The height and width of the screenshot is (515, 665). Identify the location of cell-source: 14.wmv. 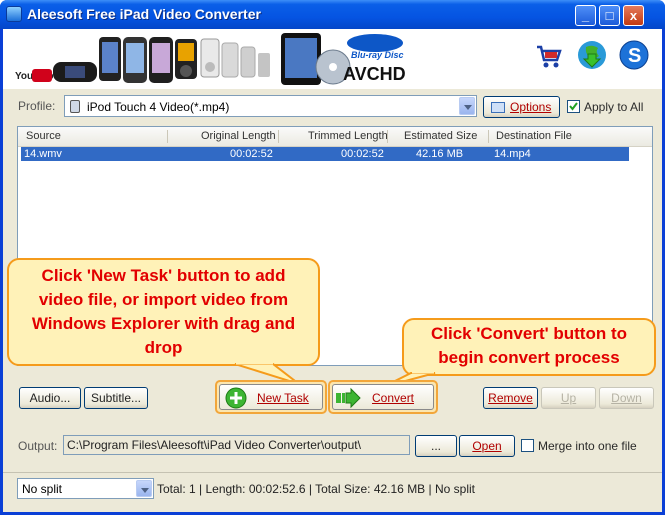
(43, 154).